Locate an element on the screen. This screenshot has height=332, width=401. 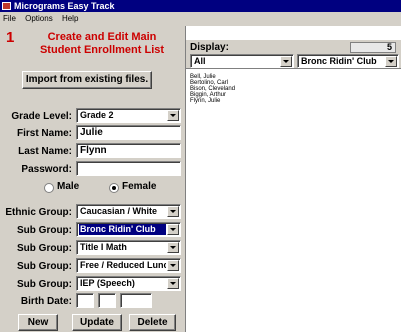
list-item: Flynn, Julie is located at coordinates (212, 101).